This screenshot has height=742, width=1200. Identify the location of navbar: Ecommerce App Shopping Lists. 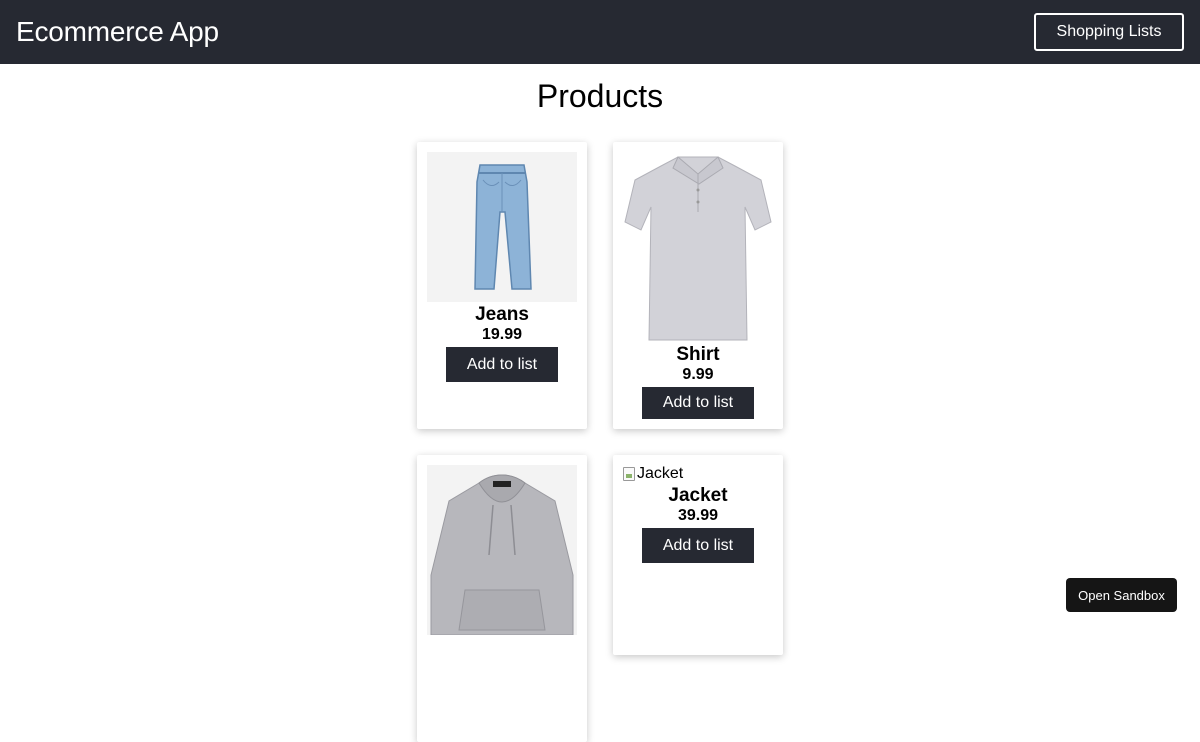
(600, 32).